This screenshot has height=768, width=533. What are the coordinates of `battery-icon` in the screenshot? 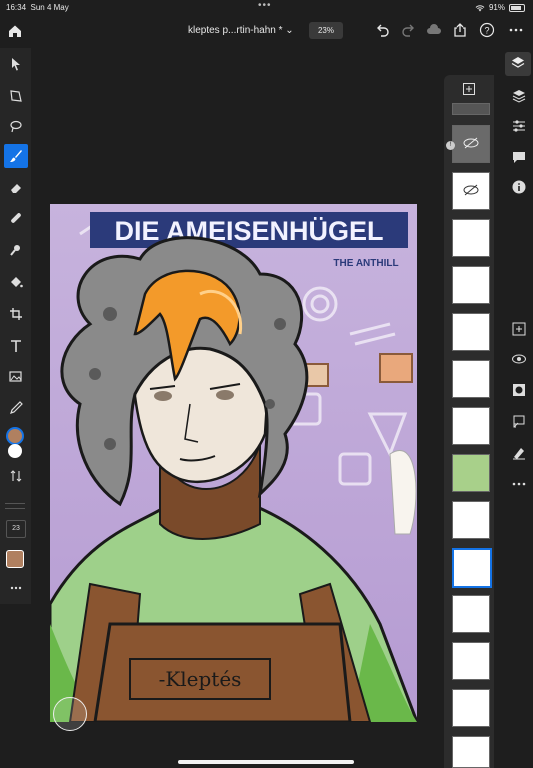 It's located at (517, 7).